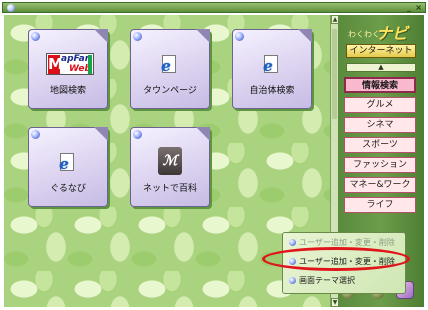 The width and height of the screenshot is (428, 310). What do you see at coordinates (334, 74) in the screenshot?
I see `scroll-thumb` at bounding box center [334, 74].